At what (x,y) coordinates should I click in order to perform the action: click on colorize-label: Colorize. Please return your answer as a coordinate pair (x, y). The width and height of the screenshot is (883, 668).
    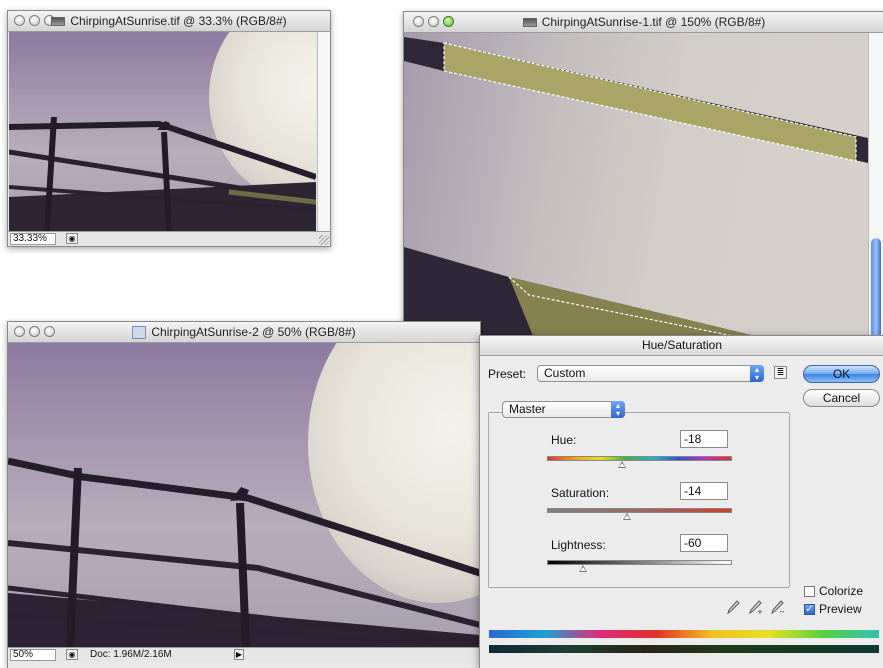
    Looking at the image, I should click on (841, 591).